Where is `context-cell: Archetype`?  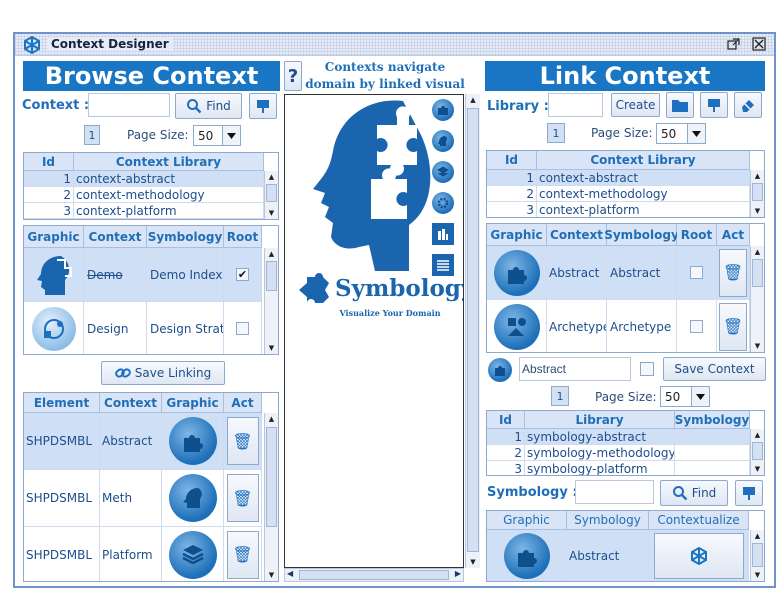
context-cell: Archetype is located at coordinates (577, 326).